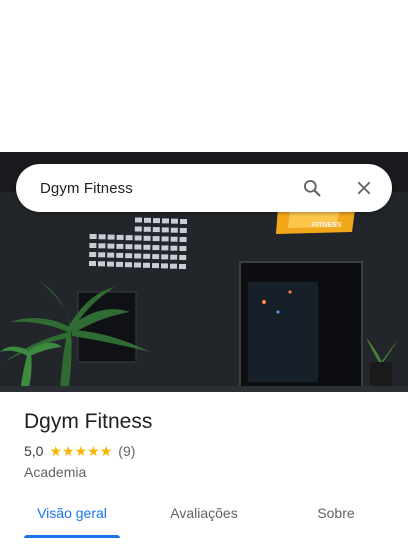 This screenshot has width=408, height=544. I want to click on place-tabs: Visão geral Avaliações Sobre, so click(204, 519).